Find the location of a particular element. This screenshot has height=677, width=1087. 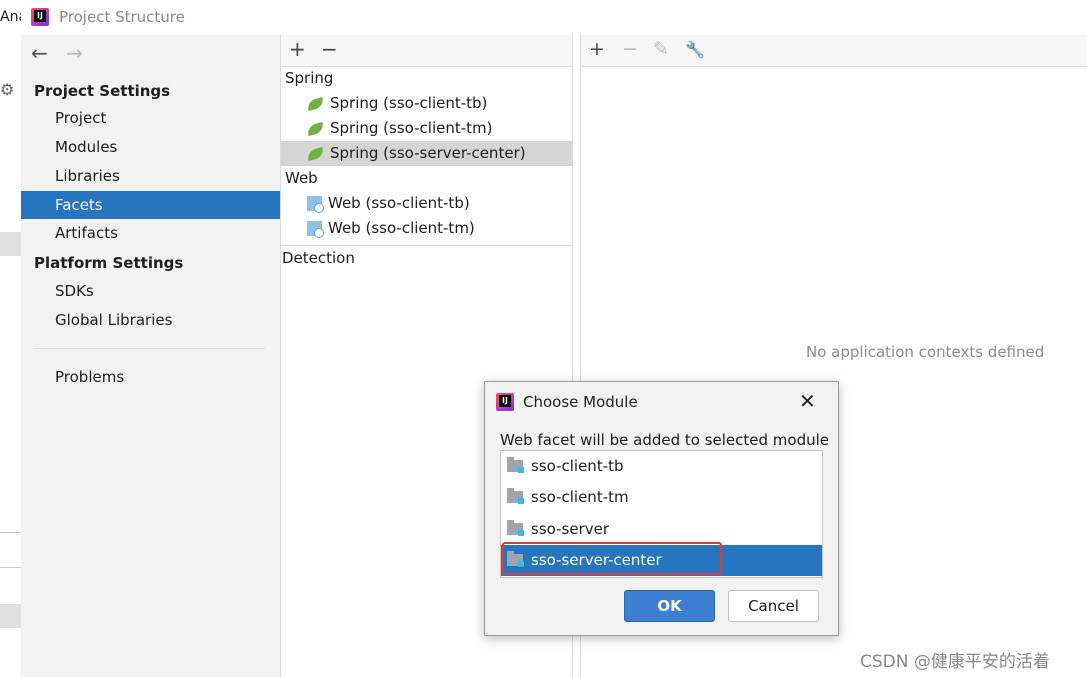

window-title: Project Structure is located at coordinates (122, 17).